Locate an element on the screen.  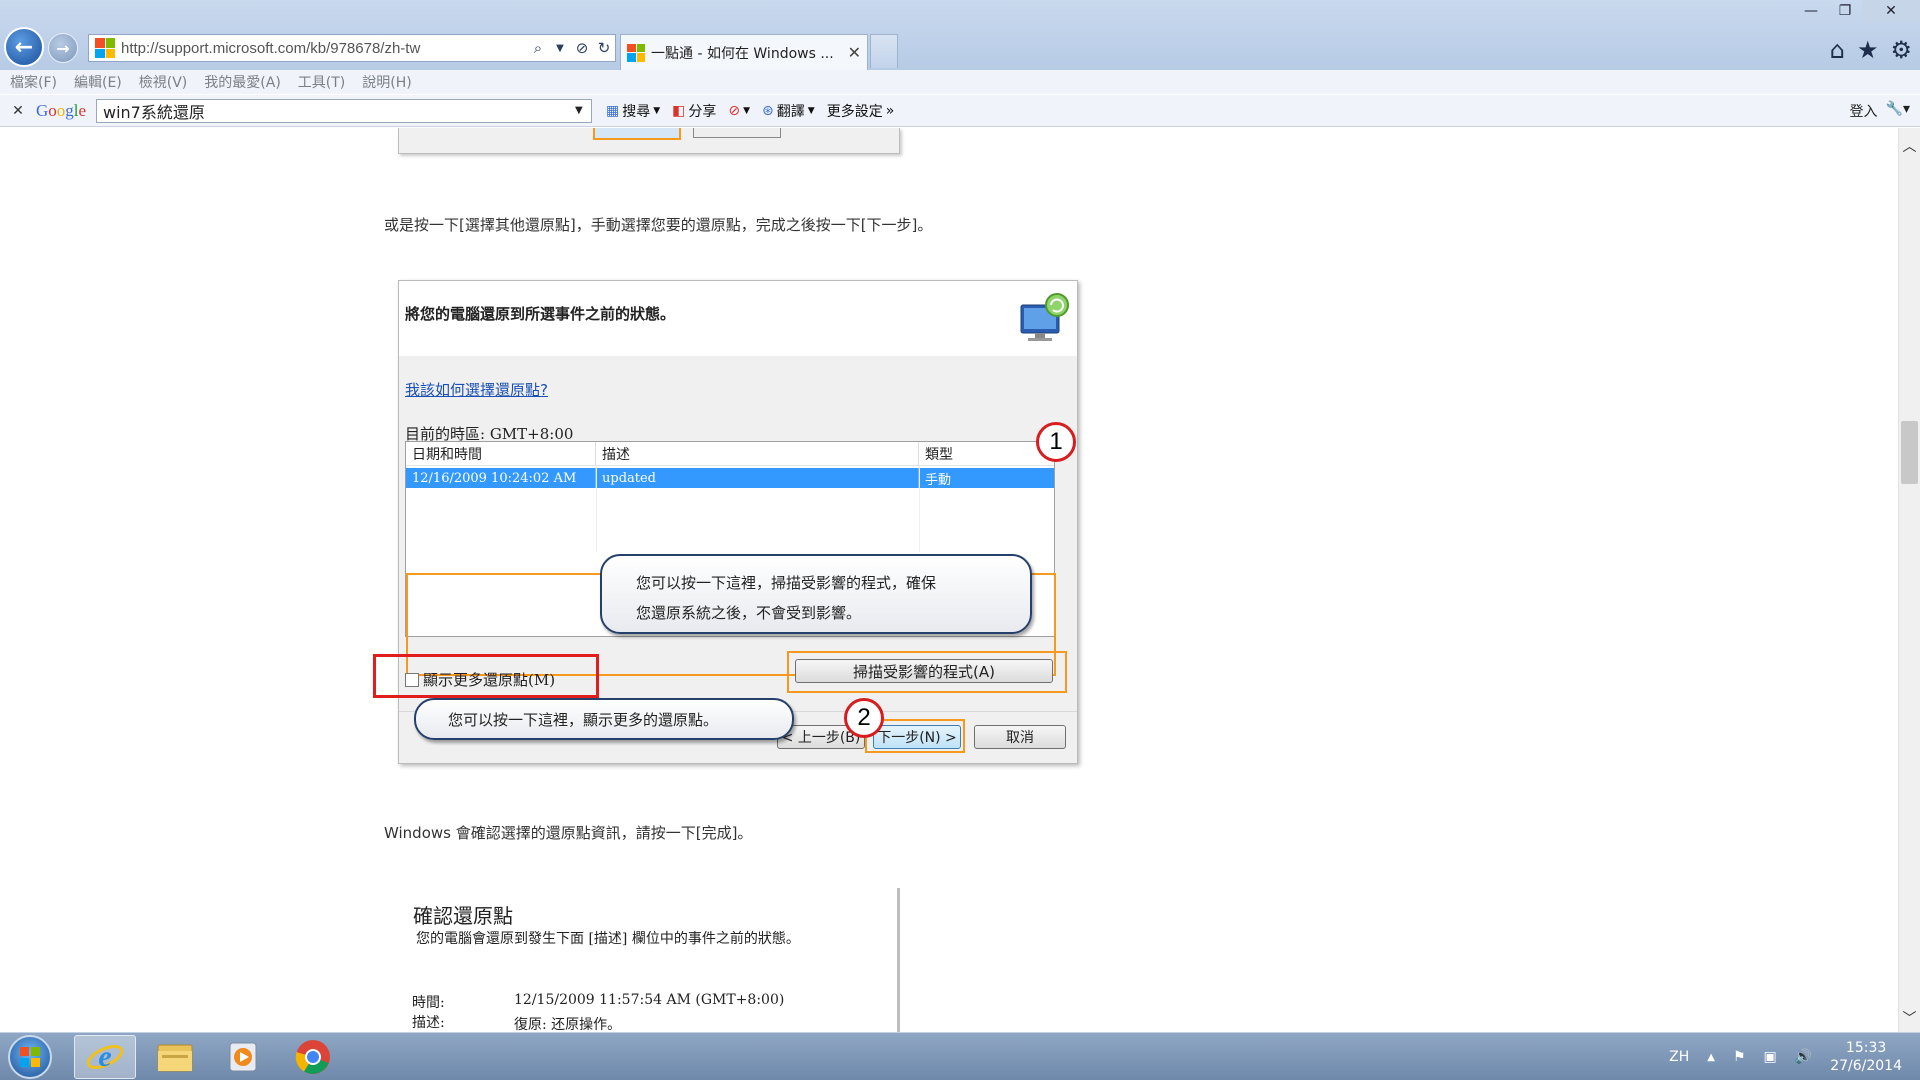
cell-description: updated is located at coordinates (757, 478).